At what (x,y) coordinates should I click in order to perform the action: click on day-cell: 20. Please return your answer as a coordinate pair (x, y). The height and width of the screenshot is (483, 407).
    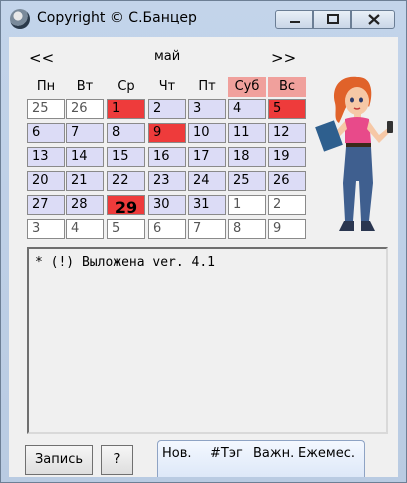
    Looking at the image, I should click on (46, 181).